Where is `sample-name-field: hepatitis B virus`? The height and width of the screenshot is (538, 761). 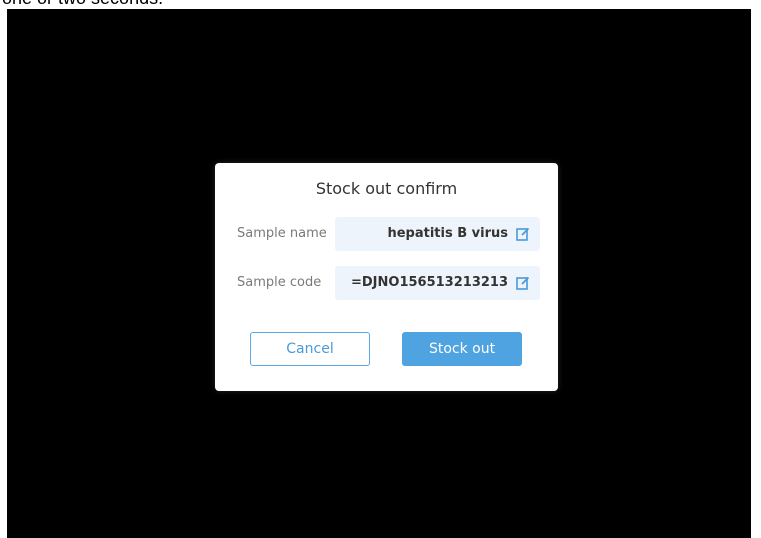 sample-name-field: hepatitis B virus is located at coordinates (437, 234).